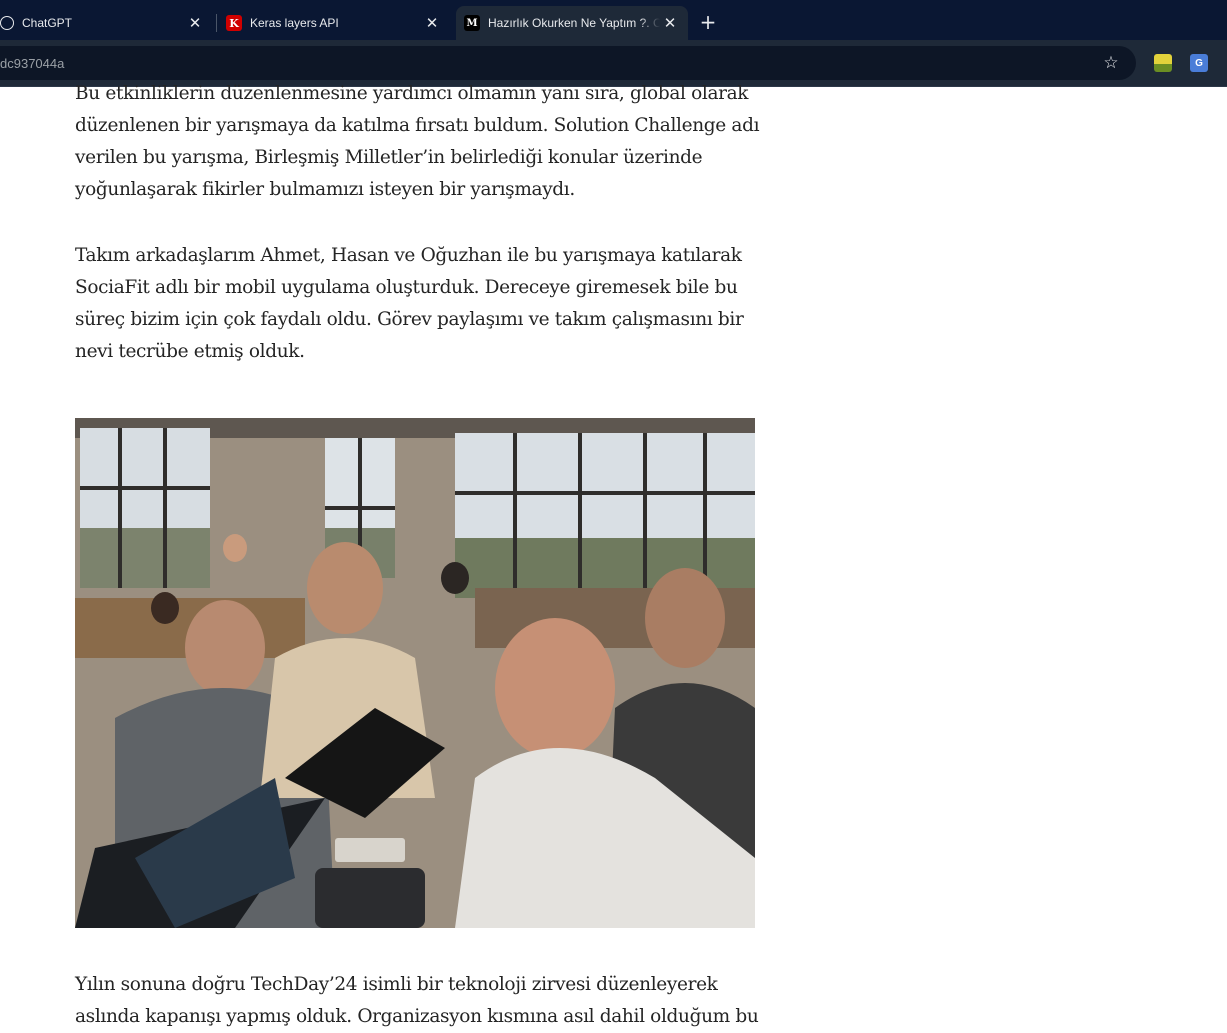  What do you see at coordinates (7, 23) in the screenshot?
I see `chatgpt-icon` at bounding box center [7, 23].